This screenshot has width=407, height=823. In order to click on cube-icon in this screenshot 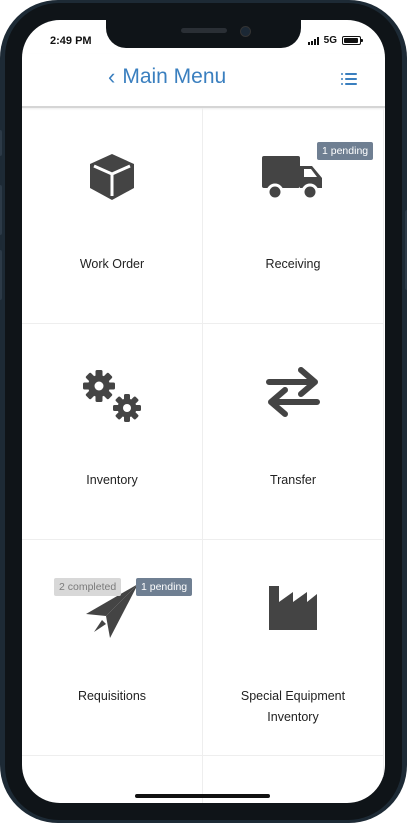, I will do `click(112, 177)`.